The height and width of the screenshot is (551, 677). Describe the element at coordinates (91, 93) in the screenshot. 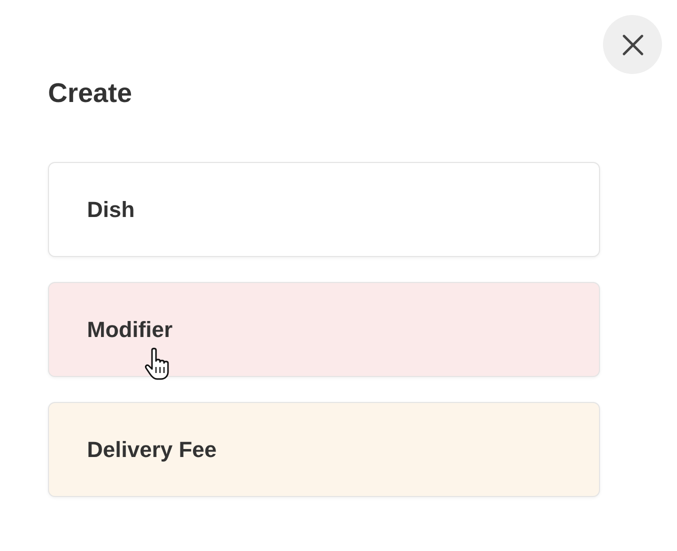

I see `dialog-title: Create` at that location.